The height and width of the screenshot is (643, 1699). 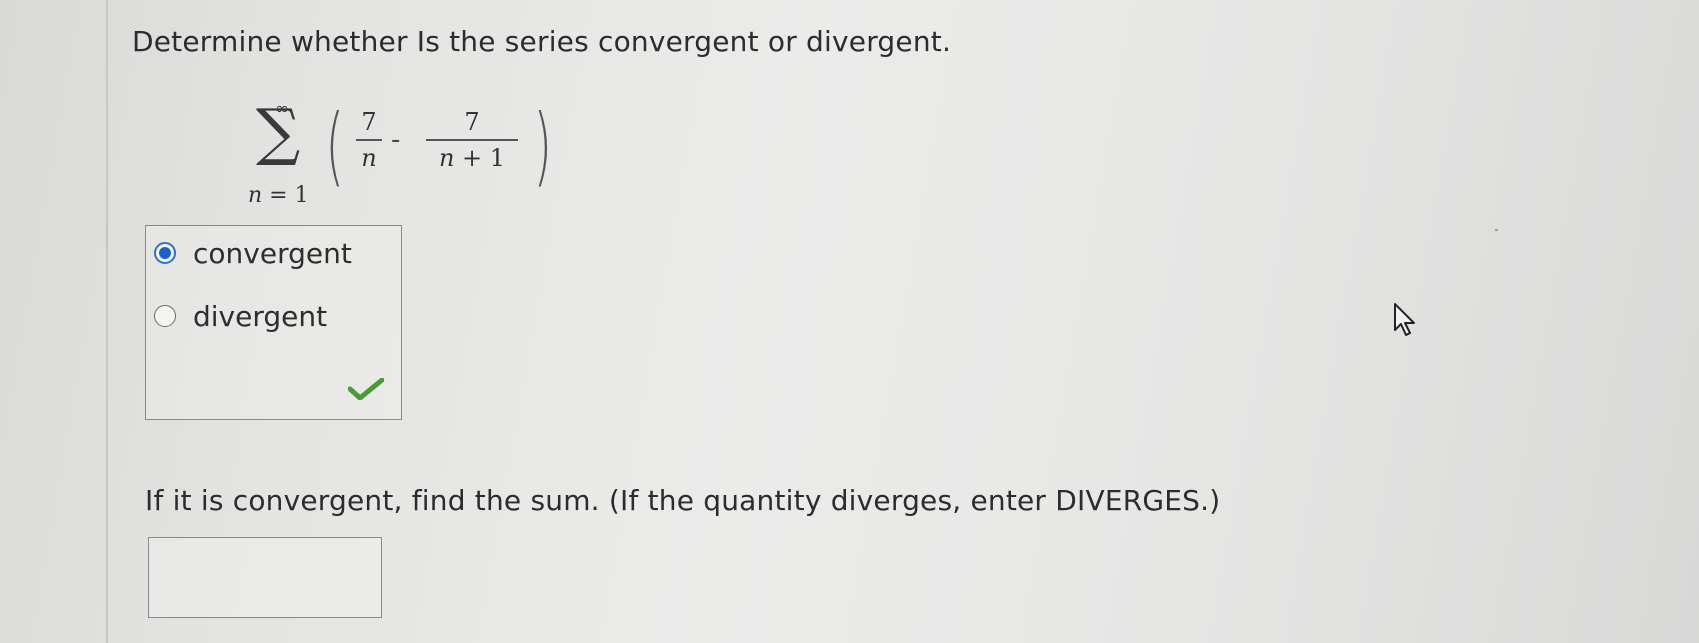 I want to click on mouse-pointer-icon, so click(x=1404, y=319).